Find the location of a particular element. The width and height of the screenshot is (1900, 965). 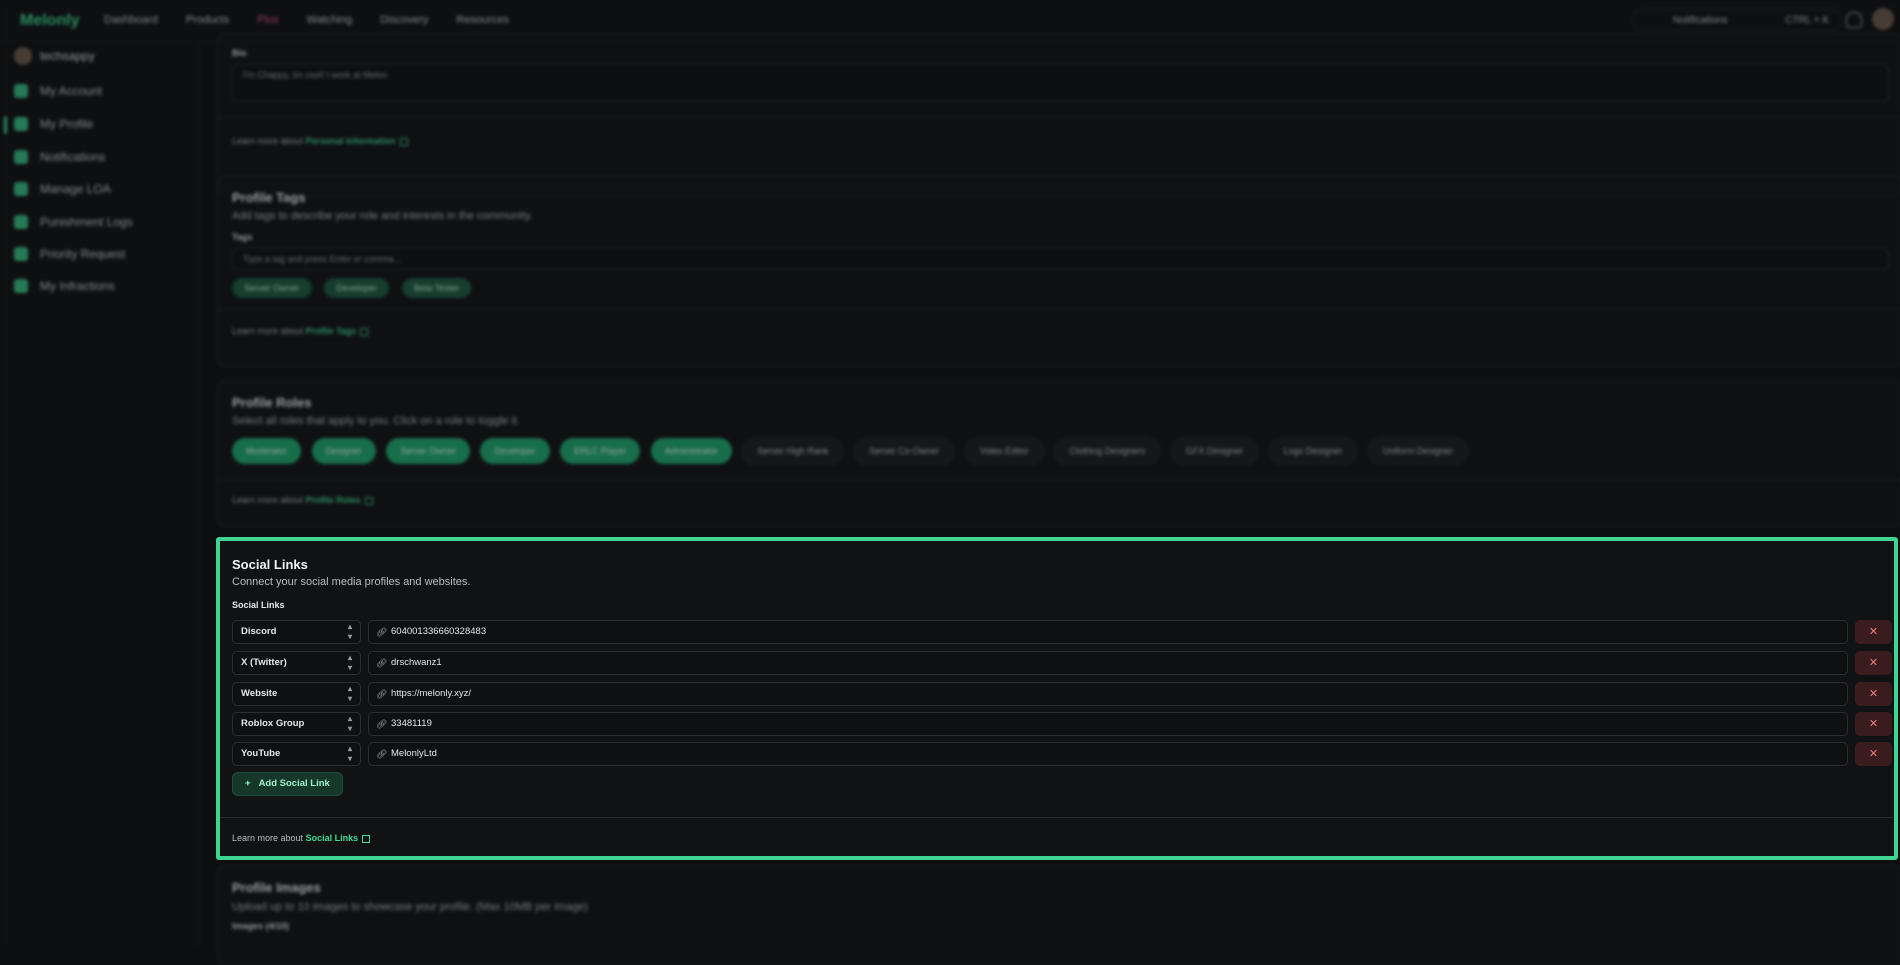

platform-select: Website ▴ ▾ is located at coordinates (296, 694).